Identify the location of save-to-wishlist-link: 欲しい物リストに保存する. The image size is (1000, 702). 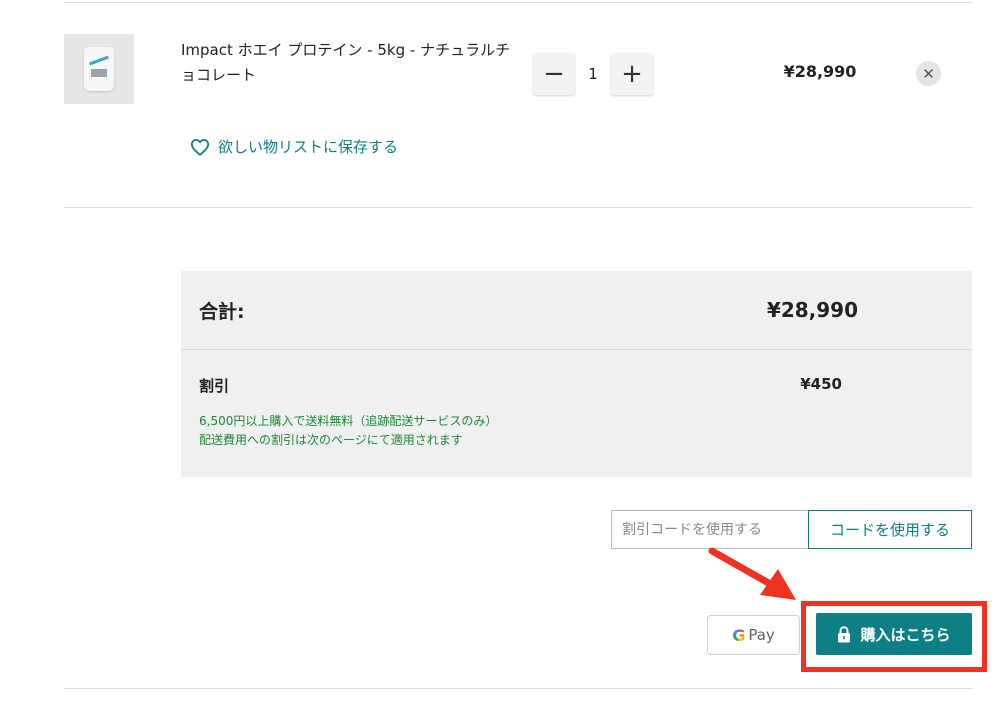
(294, 146).